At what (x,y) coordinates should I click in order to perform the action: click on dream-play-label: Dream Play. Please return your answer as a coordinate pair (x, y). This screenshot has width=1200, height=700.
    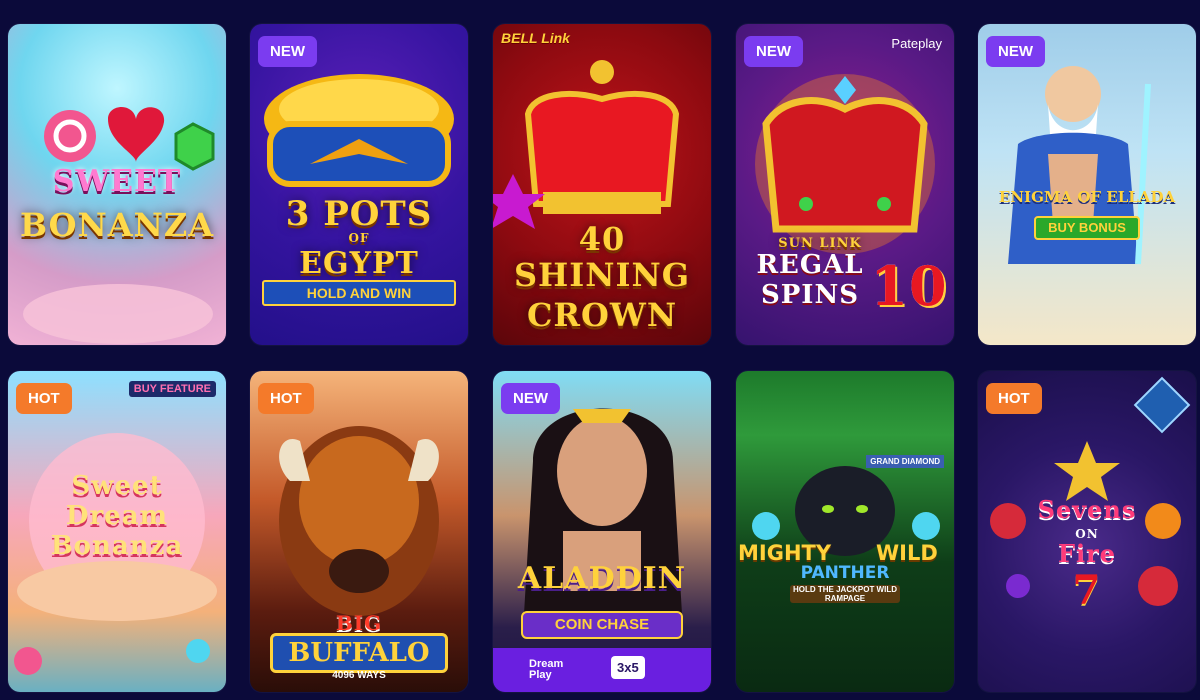
    Looking at the image, I should click on (546, 669).